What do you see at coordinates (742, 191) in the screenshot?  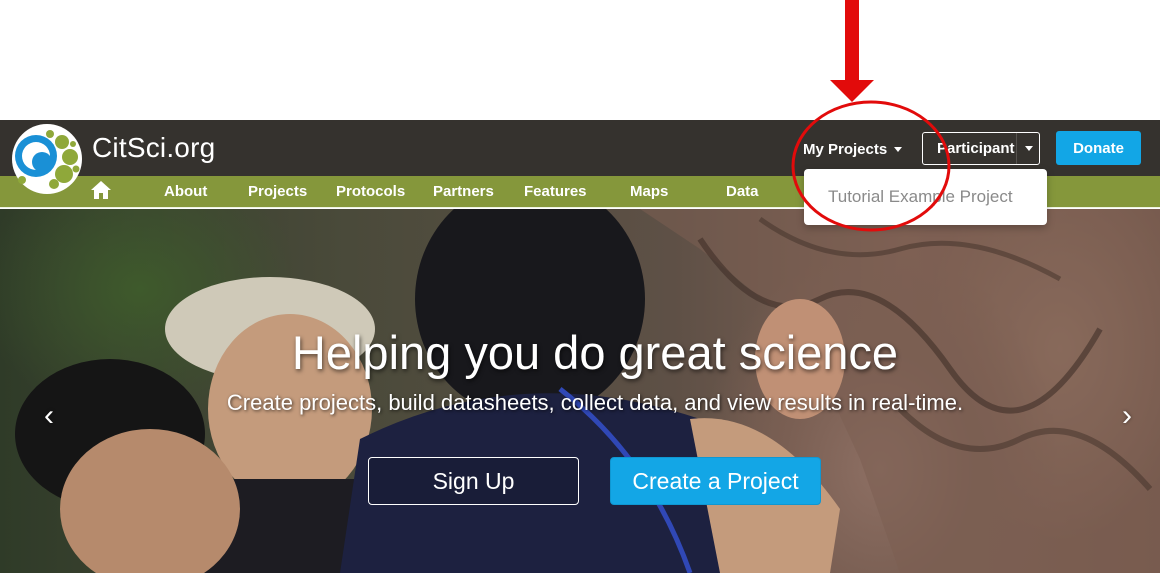 I see `nav-item-data: Data` at bounding box center [742, 191].